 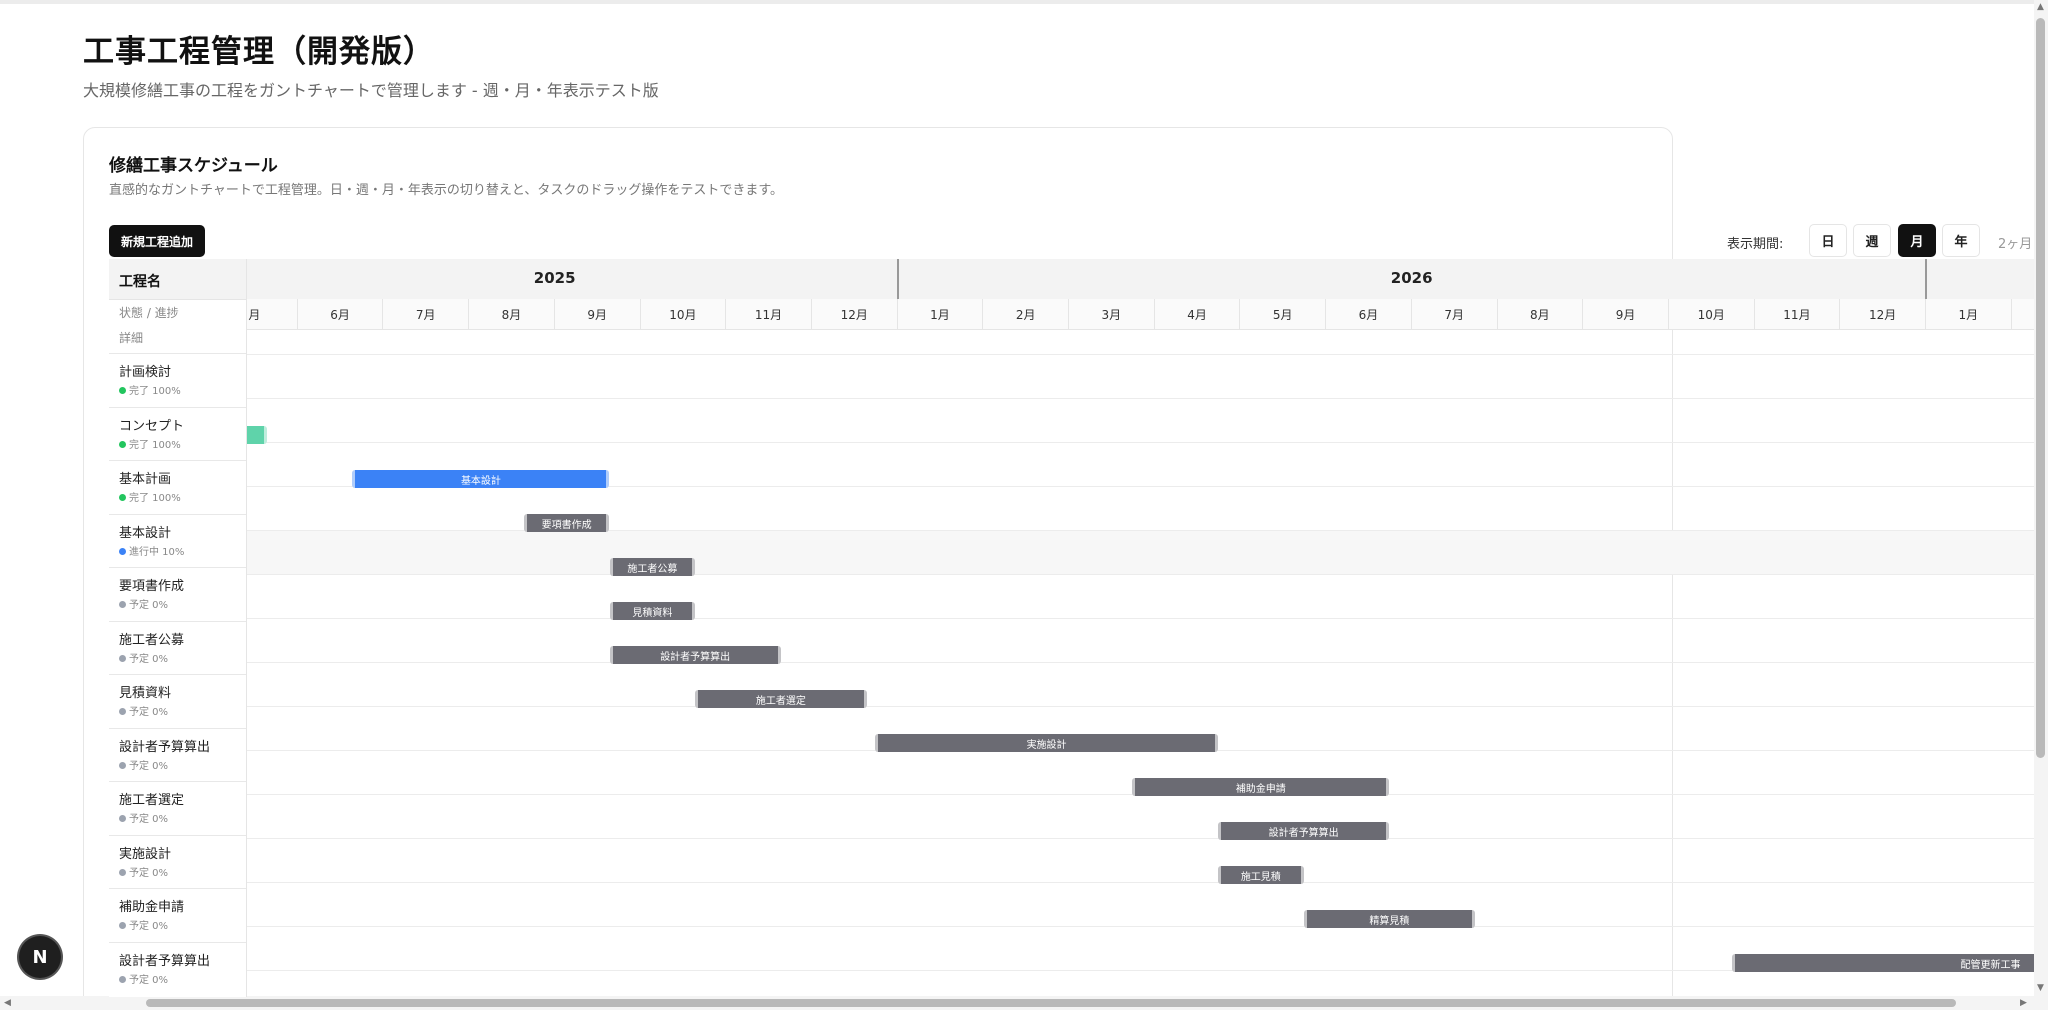 I want to click on scroll-down-arrow-icon: ▼, so click(x=2040, y=988).